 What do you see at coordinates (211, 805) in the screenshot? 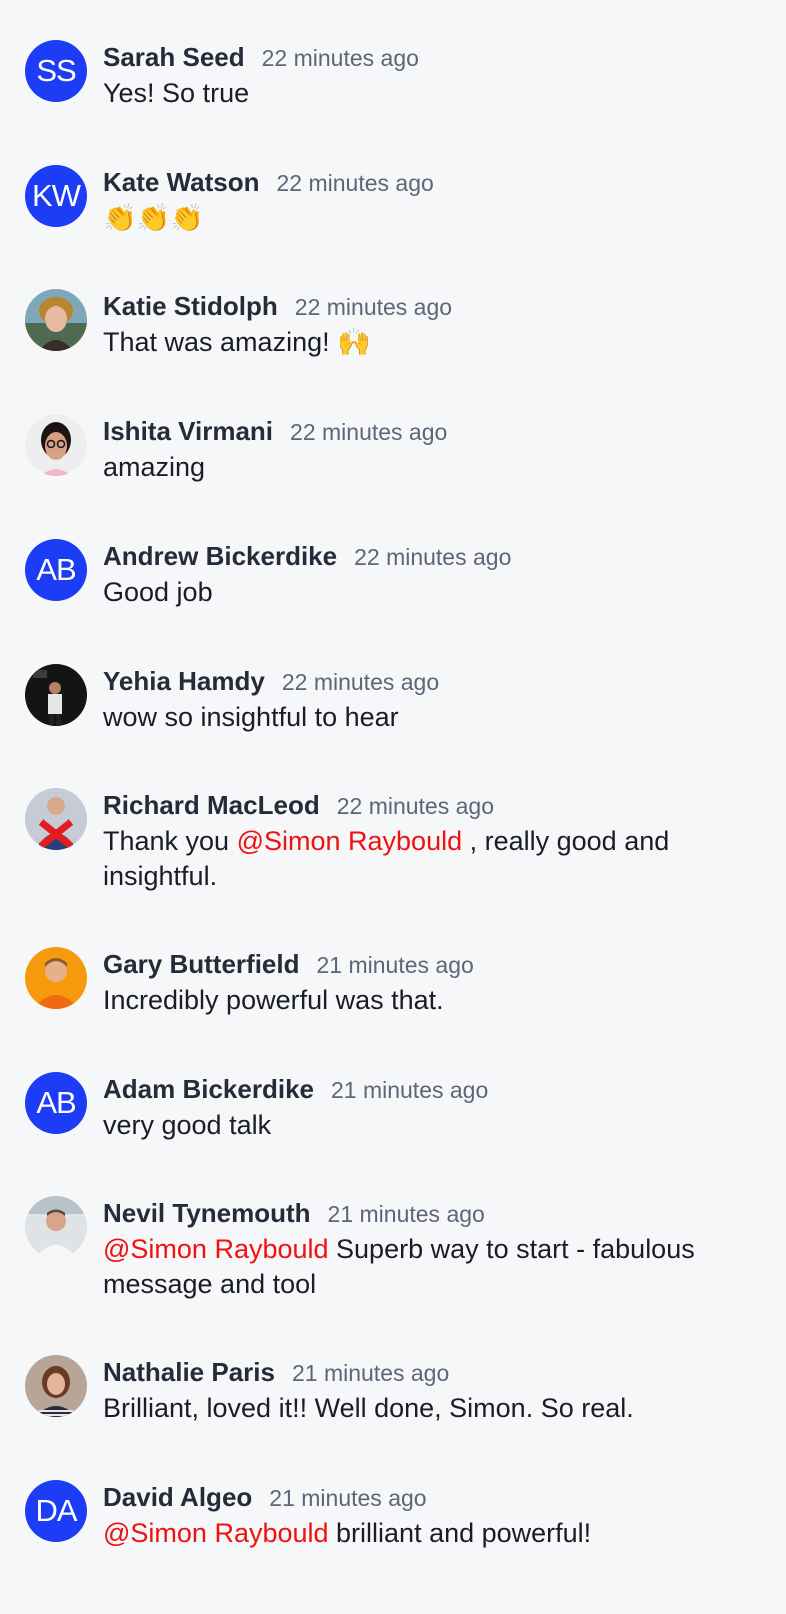
I see `author-name: Richard MacLeod` at bounding box center [211, 805].